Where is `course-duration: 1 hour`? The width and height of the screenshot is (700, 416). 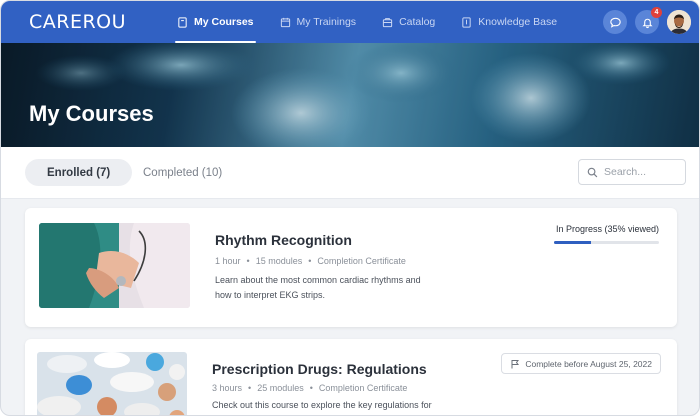 course-duration: 1 hour is located at coordinates (228, 261).